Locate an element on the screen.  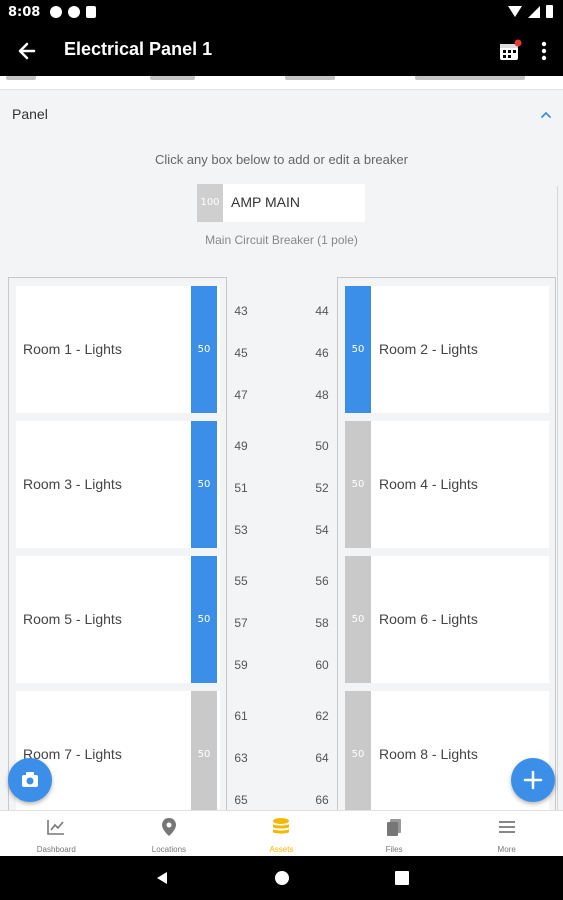
main-breaker-label: AMP MAIN is located at coordinates (265, 202).